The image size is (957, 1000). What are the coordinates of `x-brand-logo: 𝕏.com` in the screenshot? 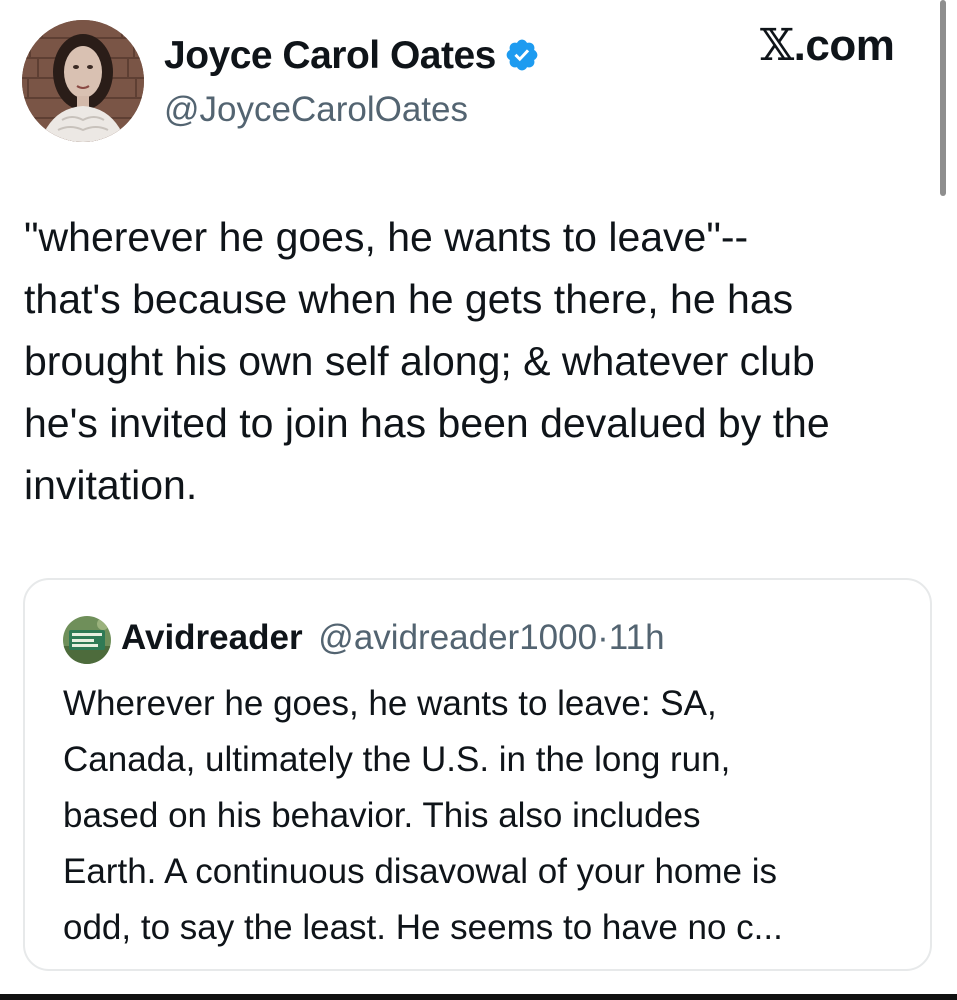 It's located at (827, 45).